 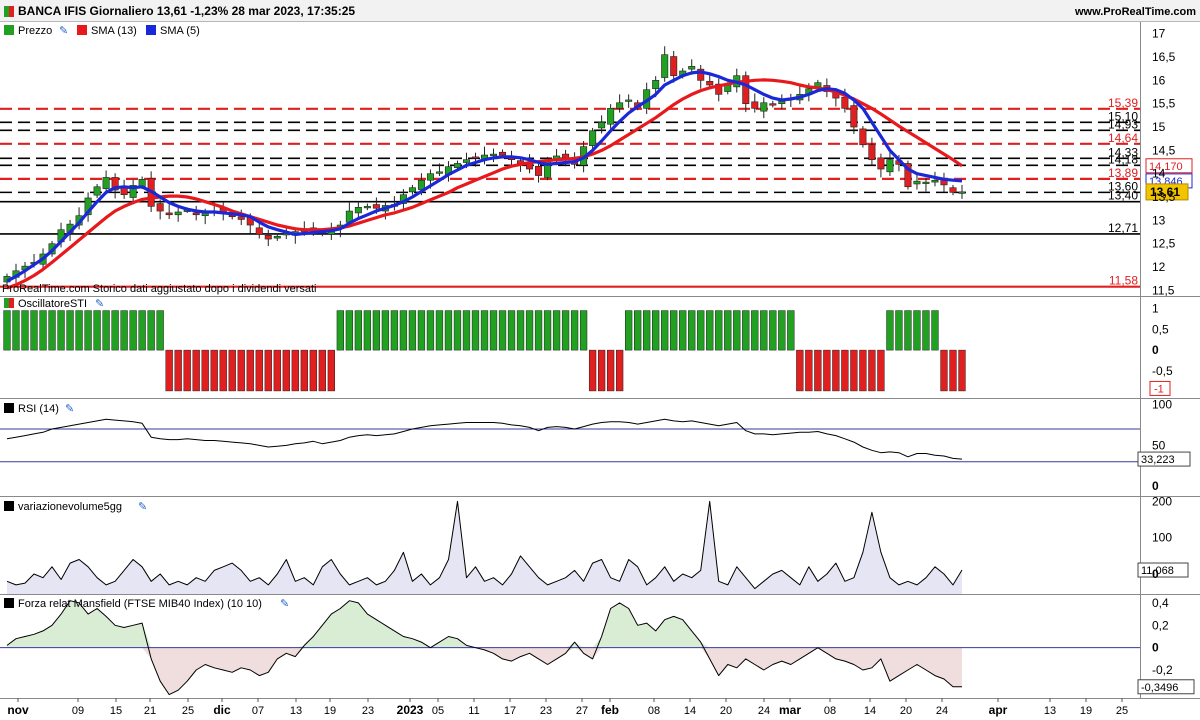 I want to click on sti-ytick: 0,5, so click(x=1160, y=329).